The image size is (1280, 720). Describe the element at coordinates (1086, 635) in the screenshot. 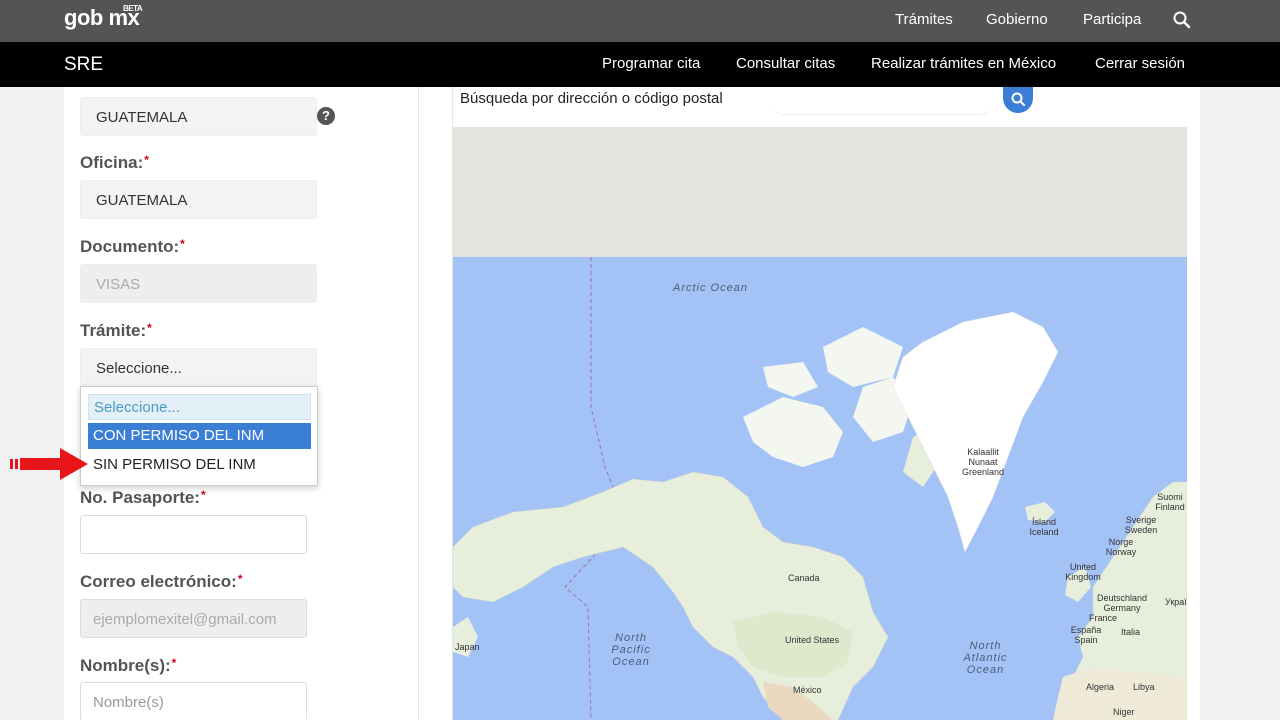

I see `map-label-spain: España Spain` at that location.